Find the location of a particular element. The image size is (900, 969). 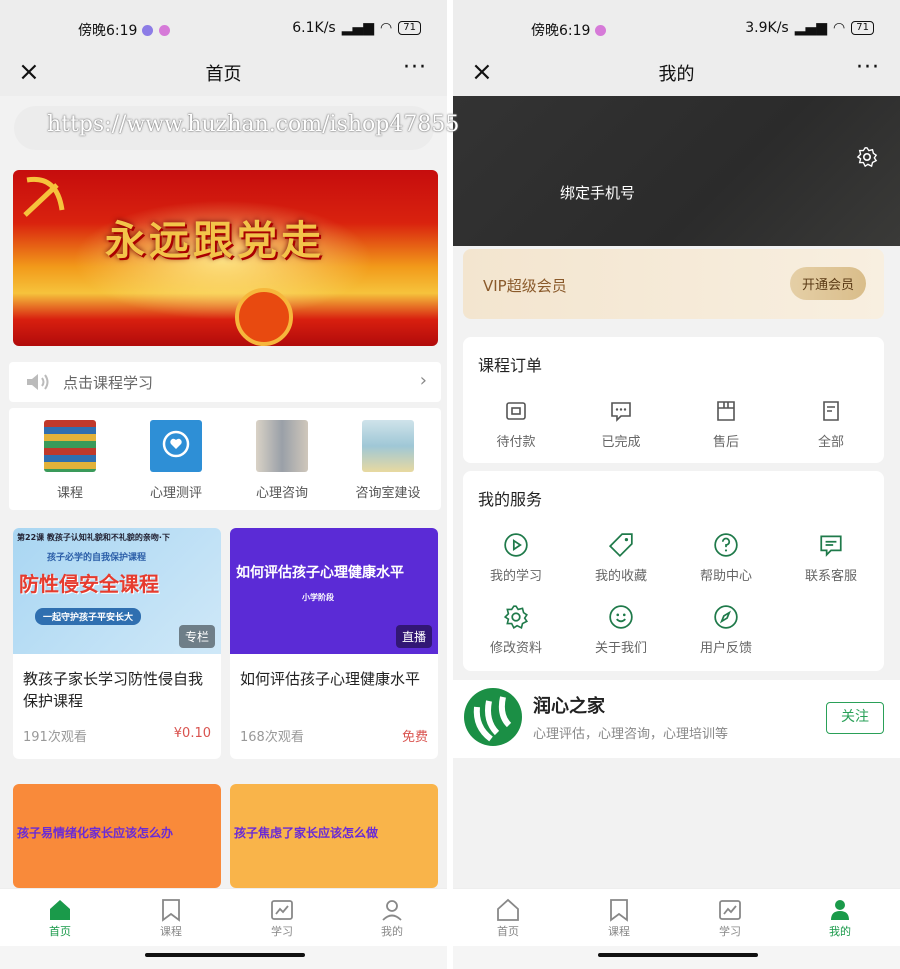

service-my-study: 我的学习 is located at coordinates (516, 557).